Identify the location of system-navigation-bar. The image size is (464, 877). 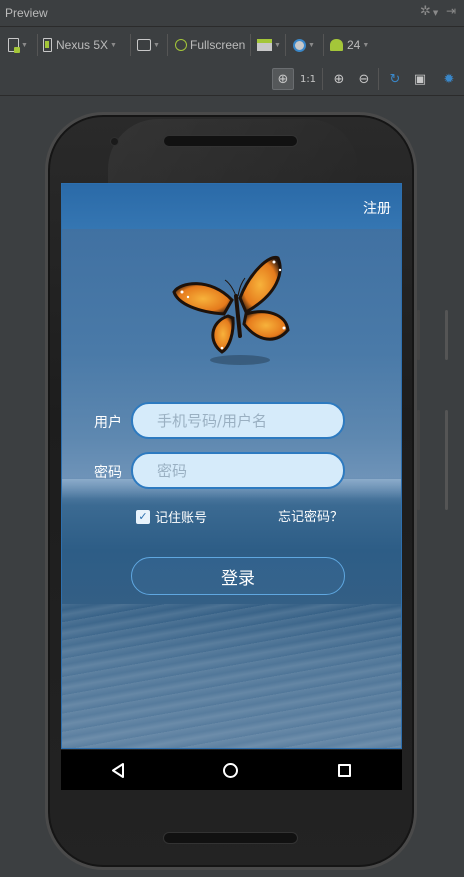
(231, 770).